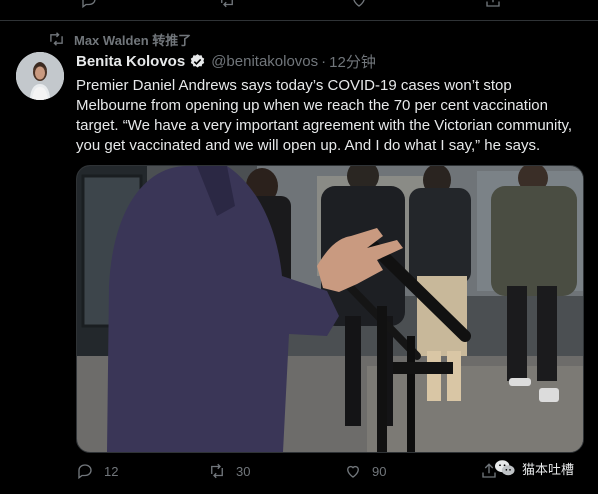  Describe the element at coordinates (243, 471) in the screenshot. I see `retweet-count: 30` at that location.